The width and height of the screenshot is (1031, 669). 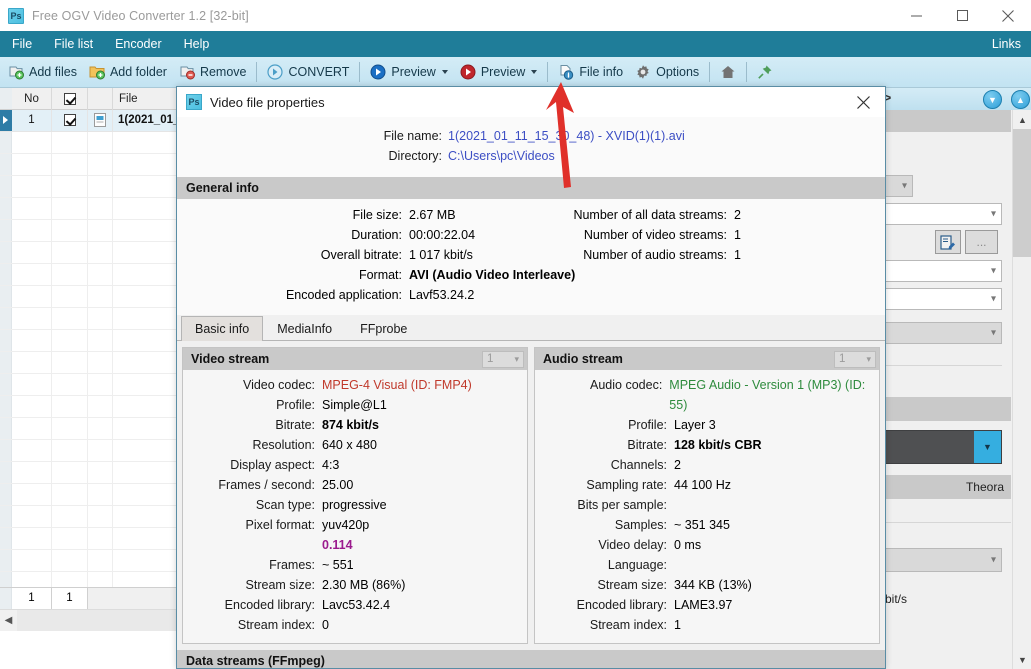 What do you see at coordinates (943, 214) in the screenshot?
I see `format-dropdown: ▾` at bounding box center [943, 214].